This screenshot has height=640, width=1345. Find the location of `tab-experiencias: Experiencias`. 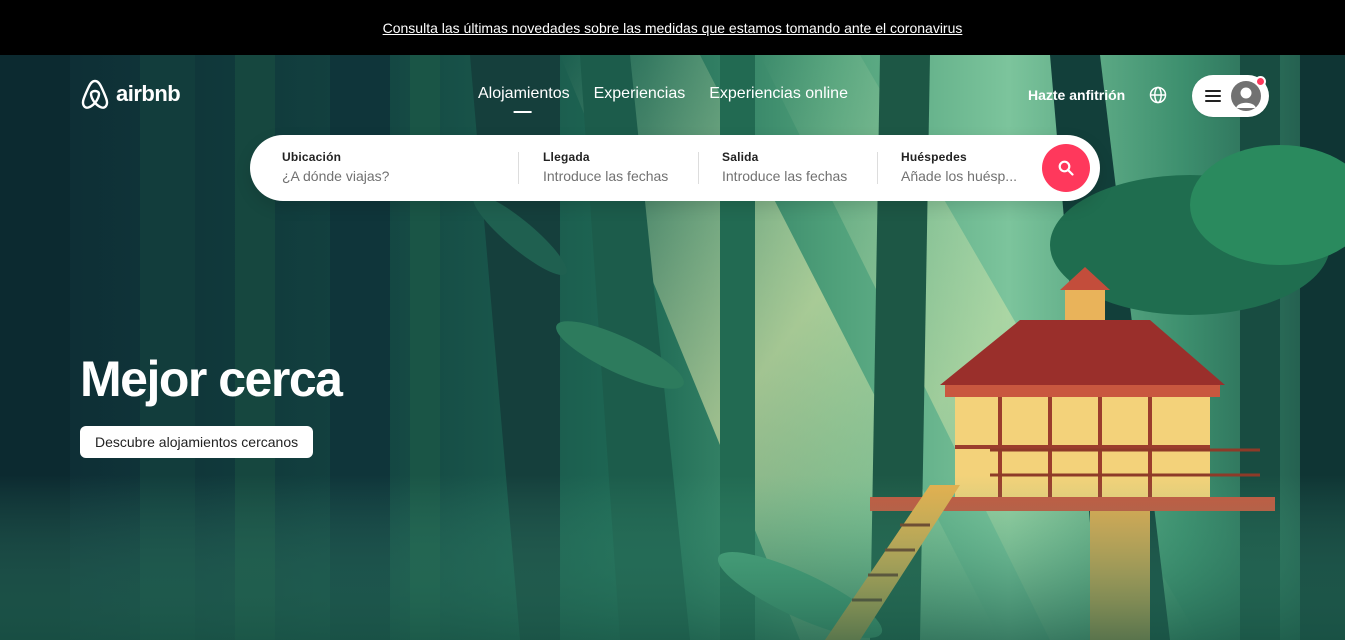

tab-experiencias: Experiencias is located at coordinates (644, 98).